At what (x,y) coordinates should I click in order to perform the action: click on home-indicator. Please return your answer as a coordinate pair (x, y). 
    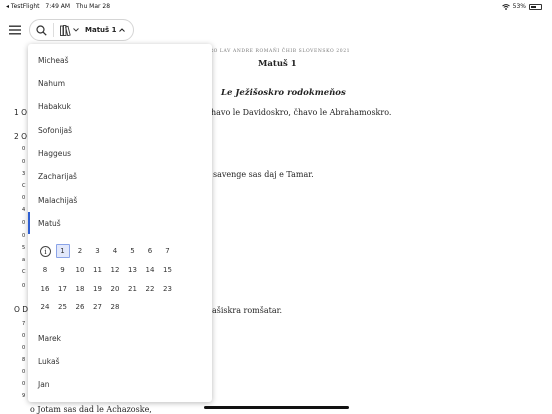
    Looking at the image, I should click on (276, 407).